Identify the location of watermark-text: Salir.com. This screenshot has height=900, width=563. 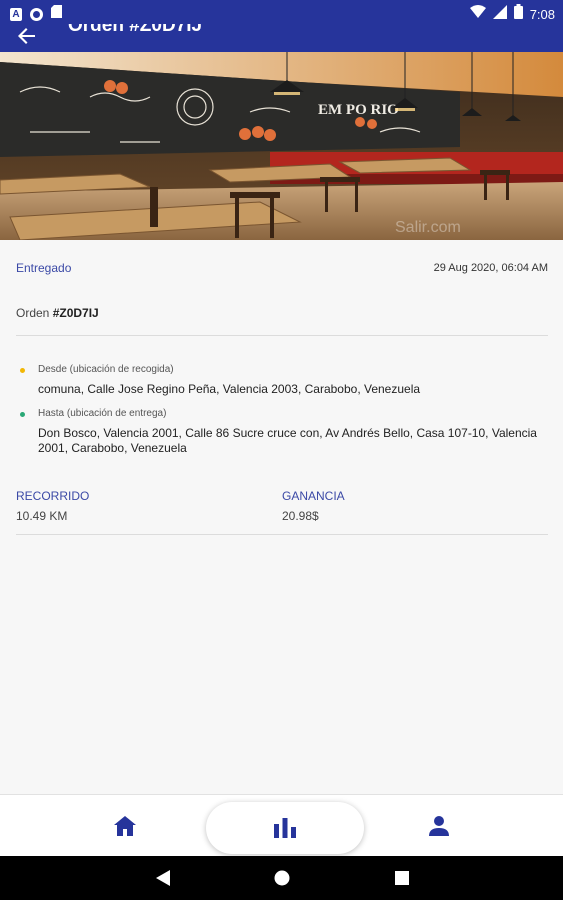
(428, 227).